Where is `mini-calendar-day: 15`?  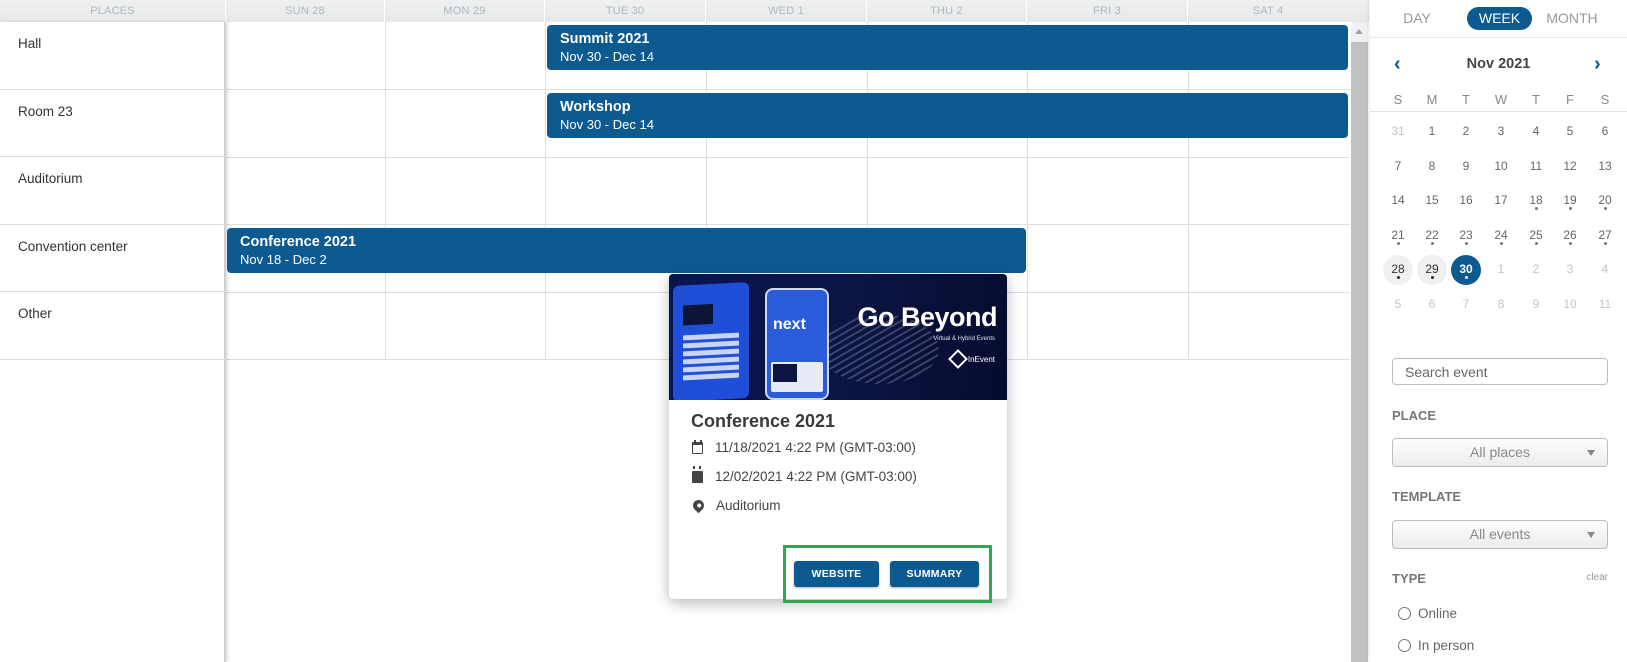
mini-calendar-day: 15 is located at coordinates (1432, 201).